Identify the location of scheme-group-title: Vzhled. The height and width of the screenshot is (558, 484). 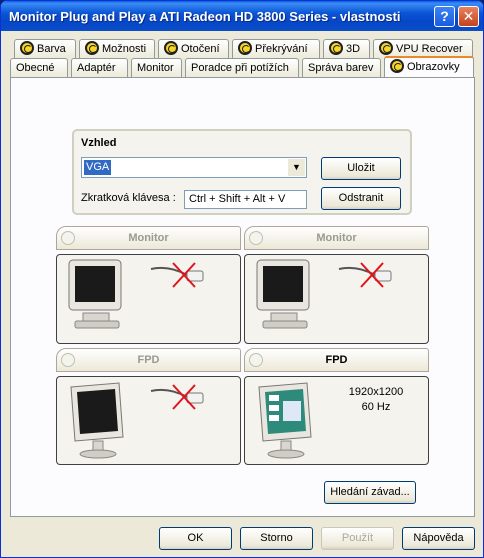
(99, 143).